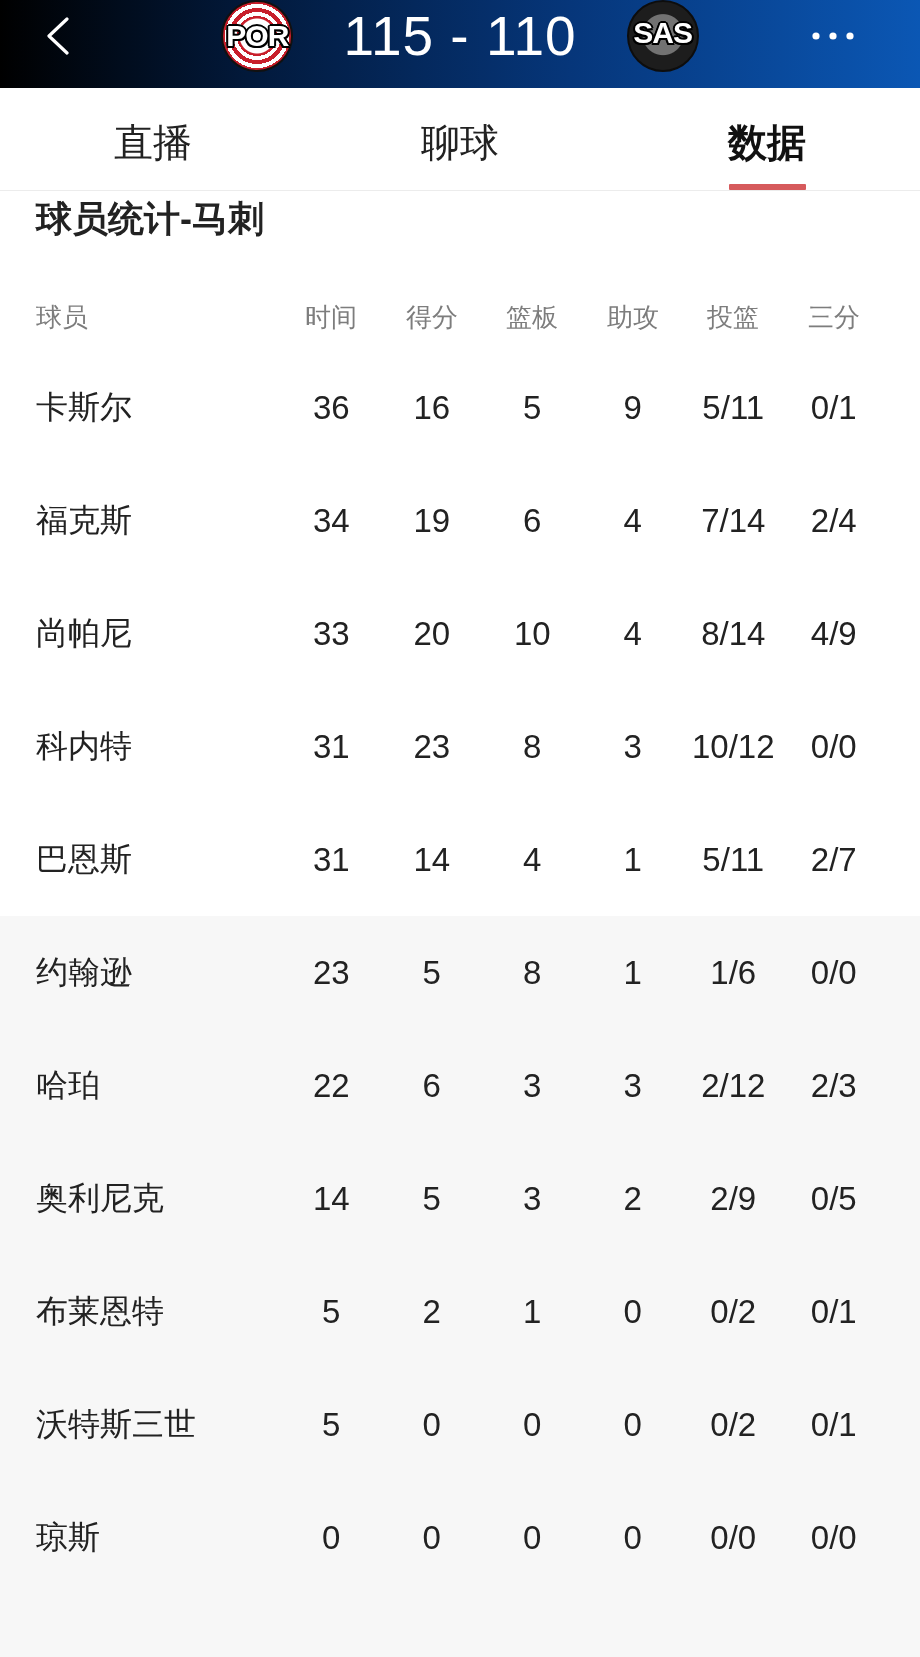 The width and height of the screenshot is (920, 1657). What do you see at coordinates (733, 633) in the screenshot?
I see `table-cell: 8/14` at bounding box center [733, 633].